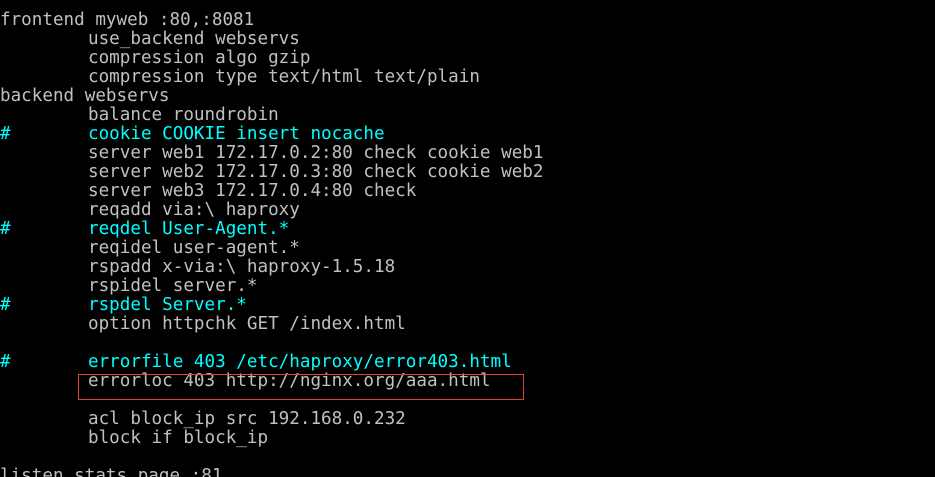 Image resolution: width=935 pixels, height=477 pixels. Describe the element at coordinates (199, 58) in the screenshot. I see `line-text: compression algo gzip` at that location.